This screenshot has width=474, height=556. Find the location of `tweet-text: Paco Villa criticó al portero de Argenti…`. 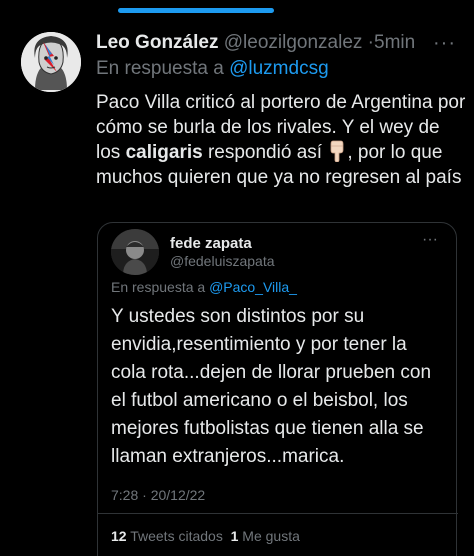

tweet-text: Paco Villa criticó al portero de Argenti… is located at coordinates (281, 140).